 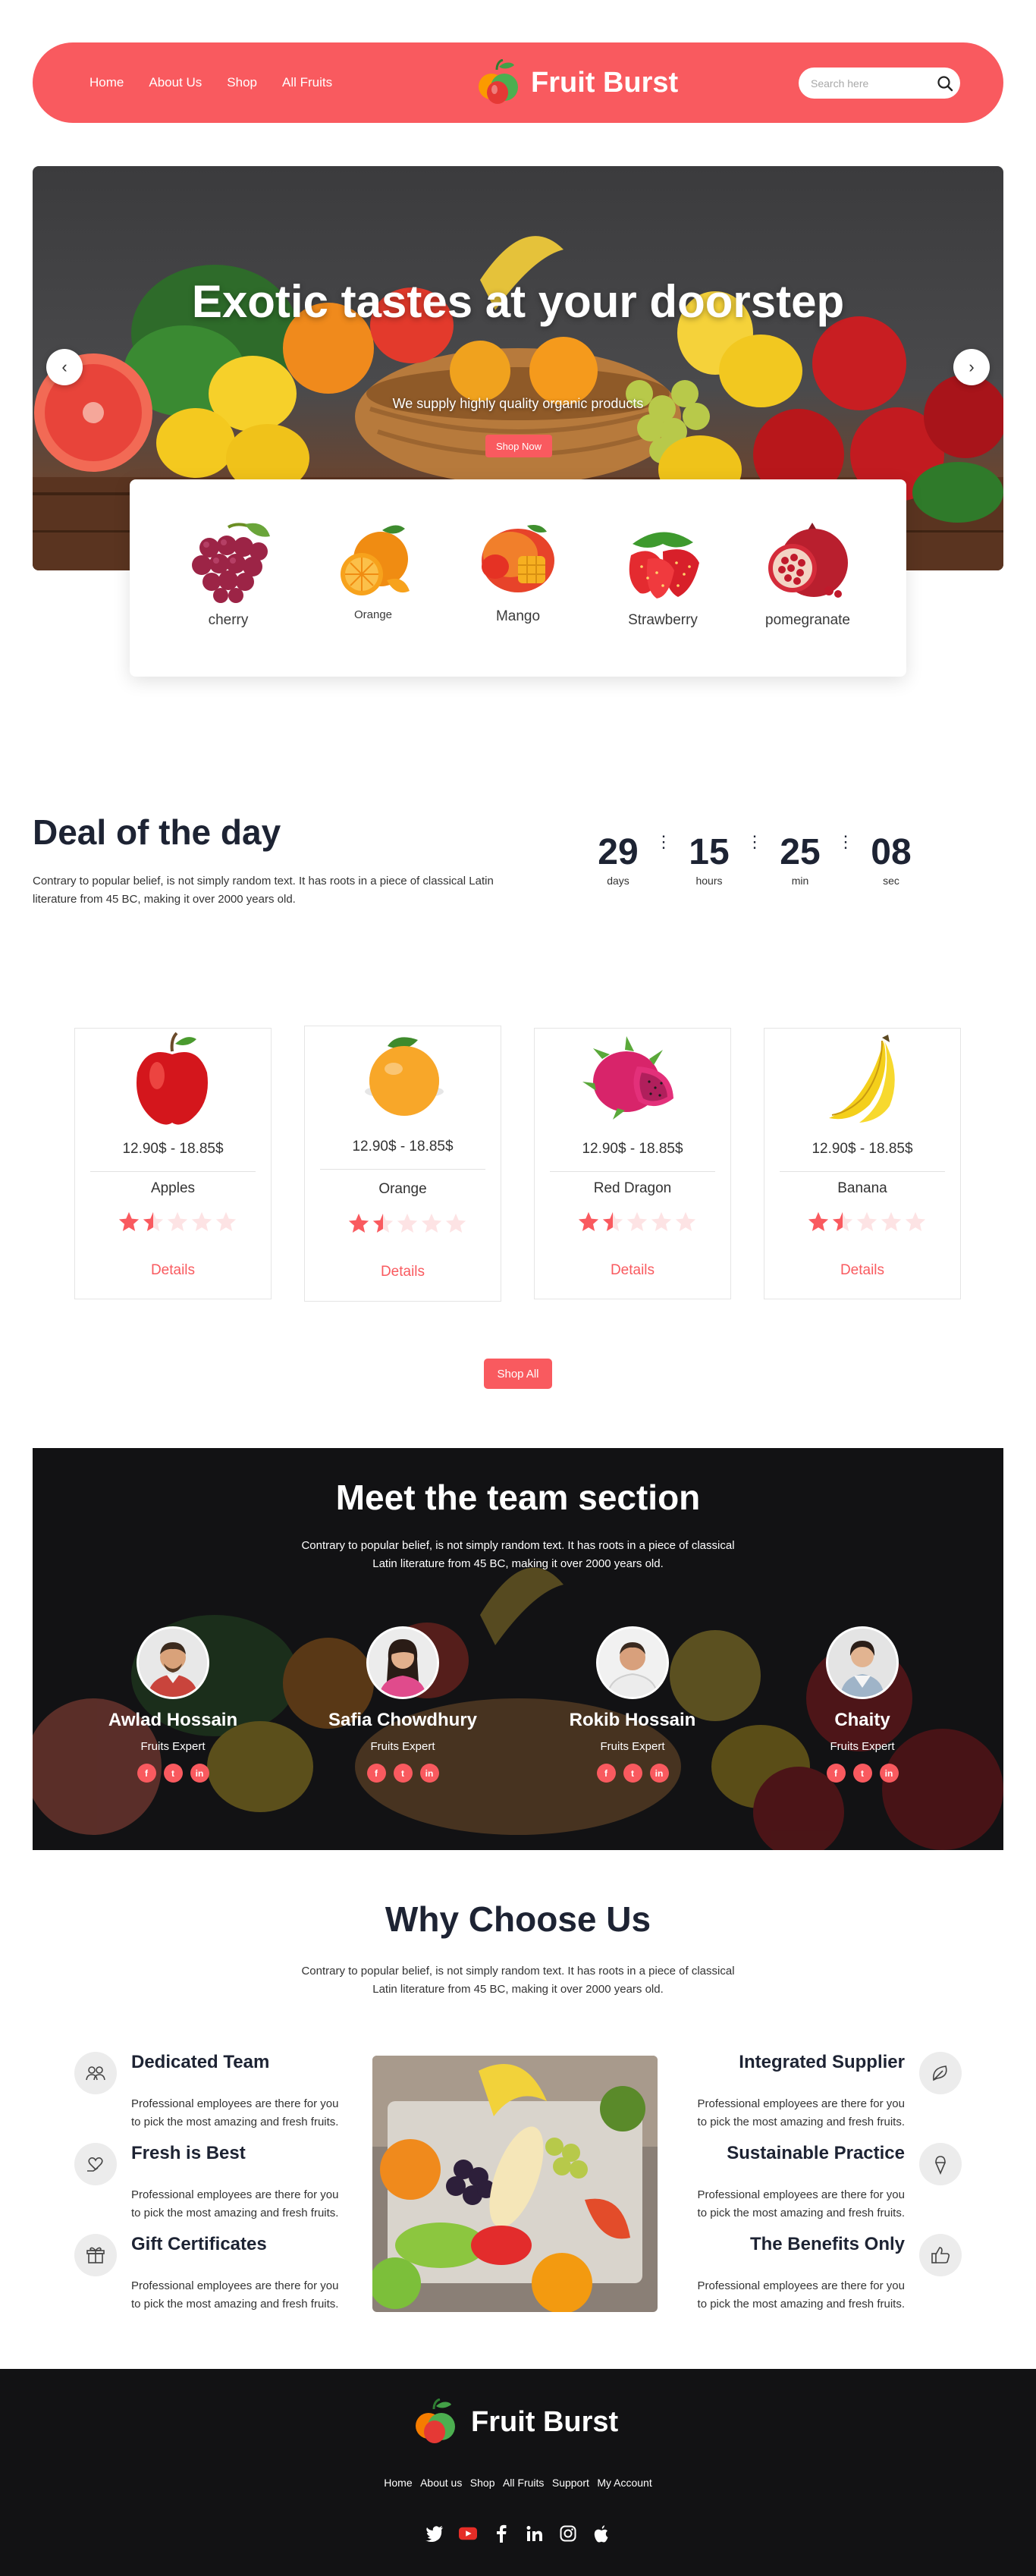 I want to click on nav-link-home: Home, so click(x=106, y=82).